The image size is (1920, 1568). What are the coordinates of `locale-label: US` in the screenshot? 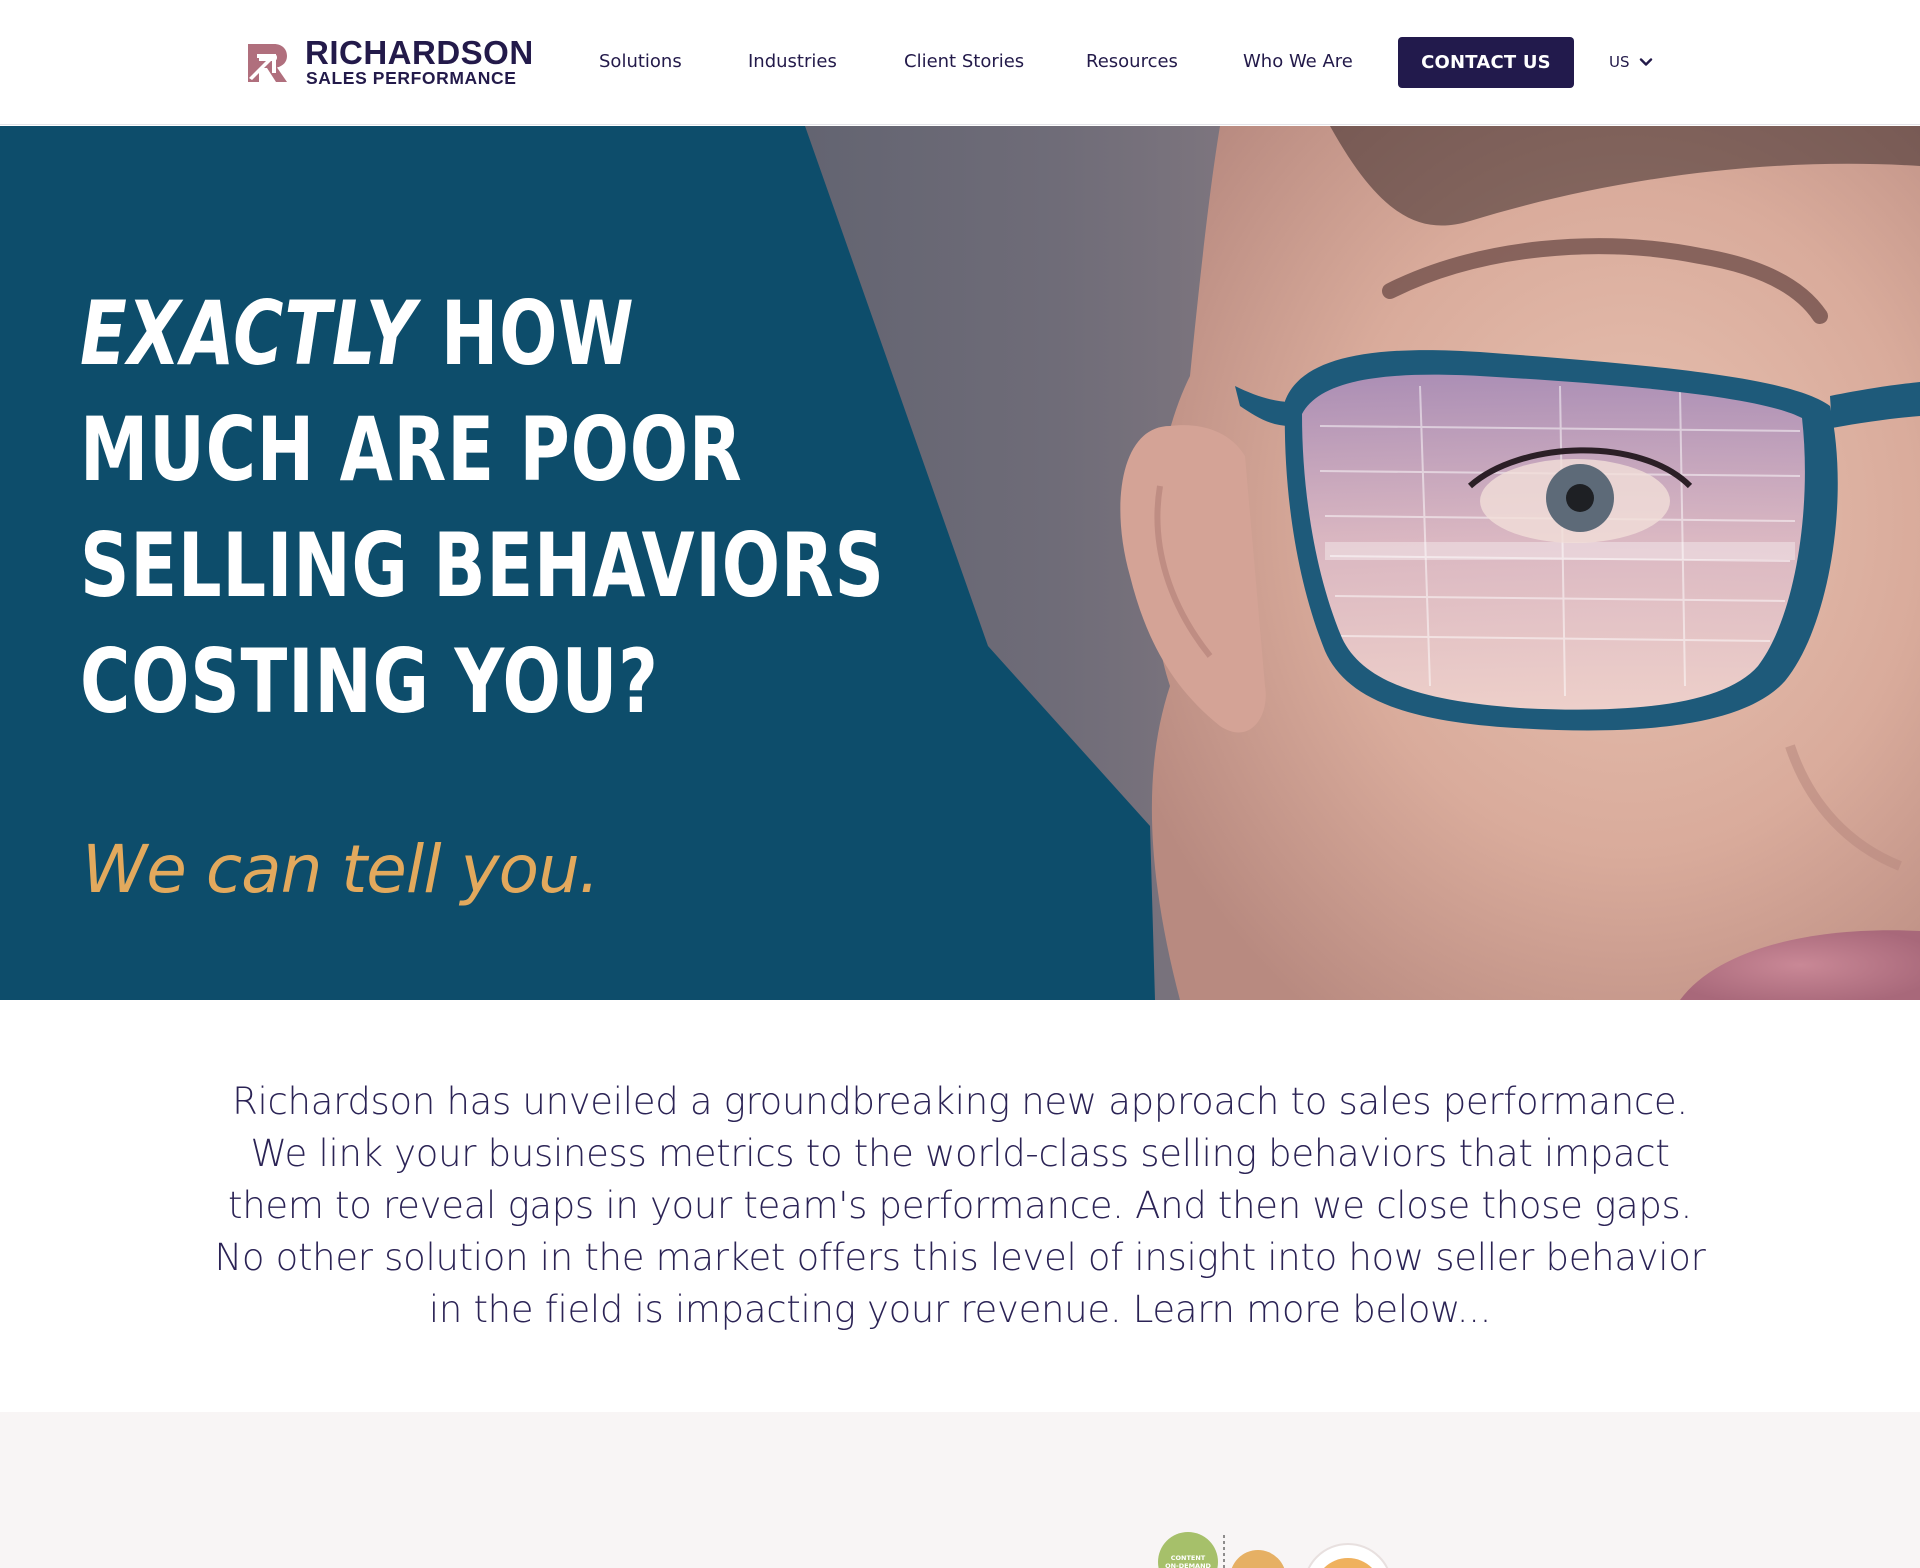 It's located at (1619, 62).